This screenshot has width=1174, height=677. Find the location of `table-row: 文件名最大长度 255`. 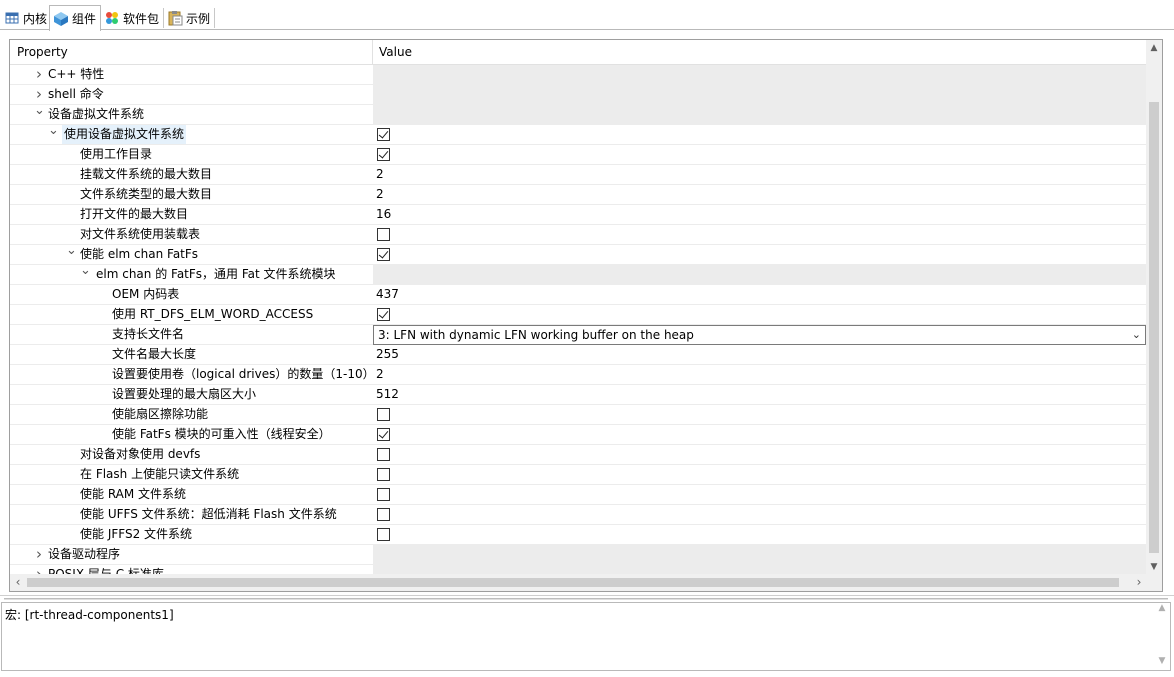

table-row: 文件名最大长度 255 is located at coordinates (578, 355).